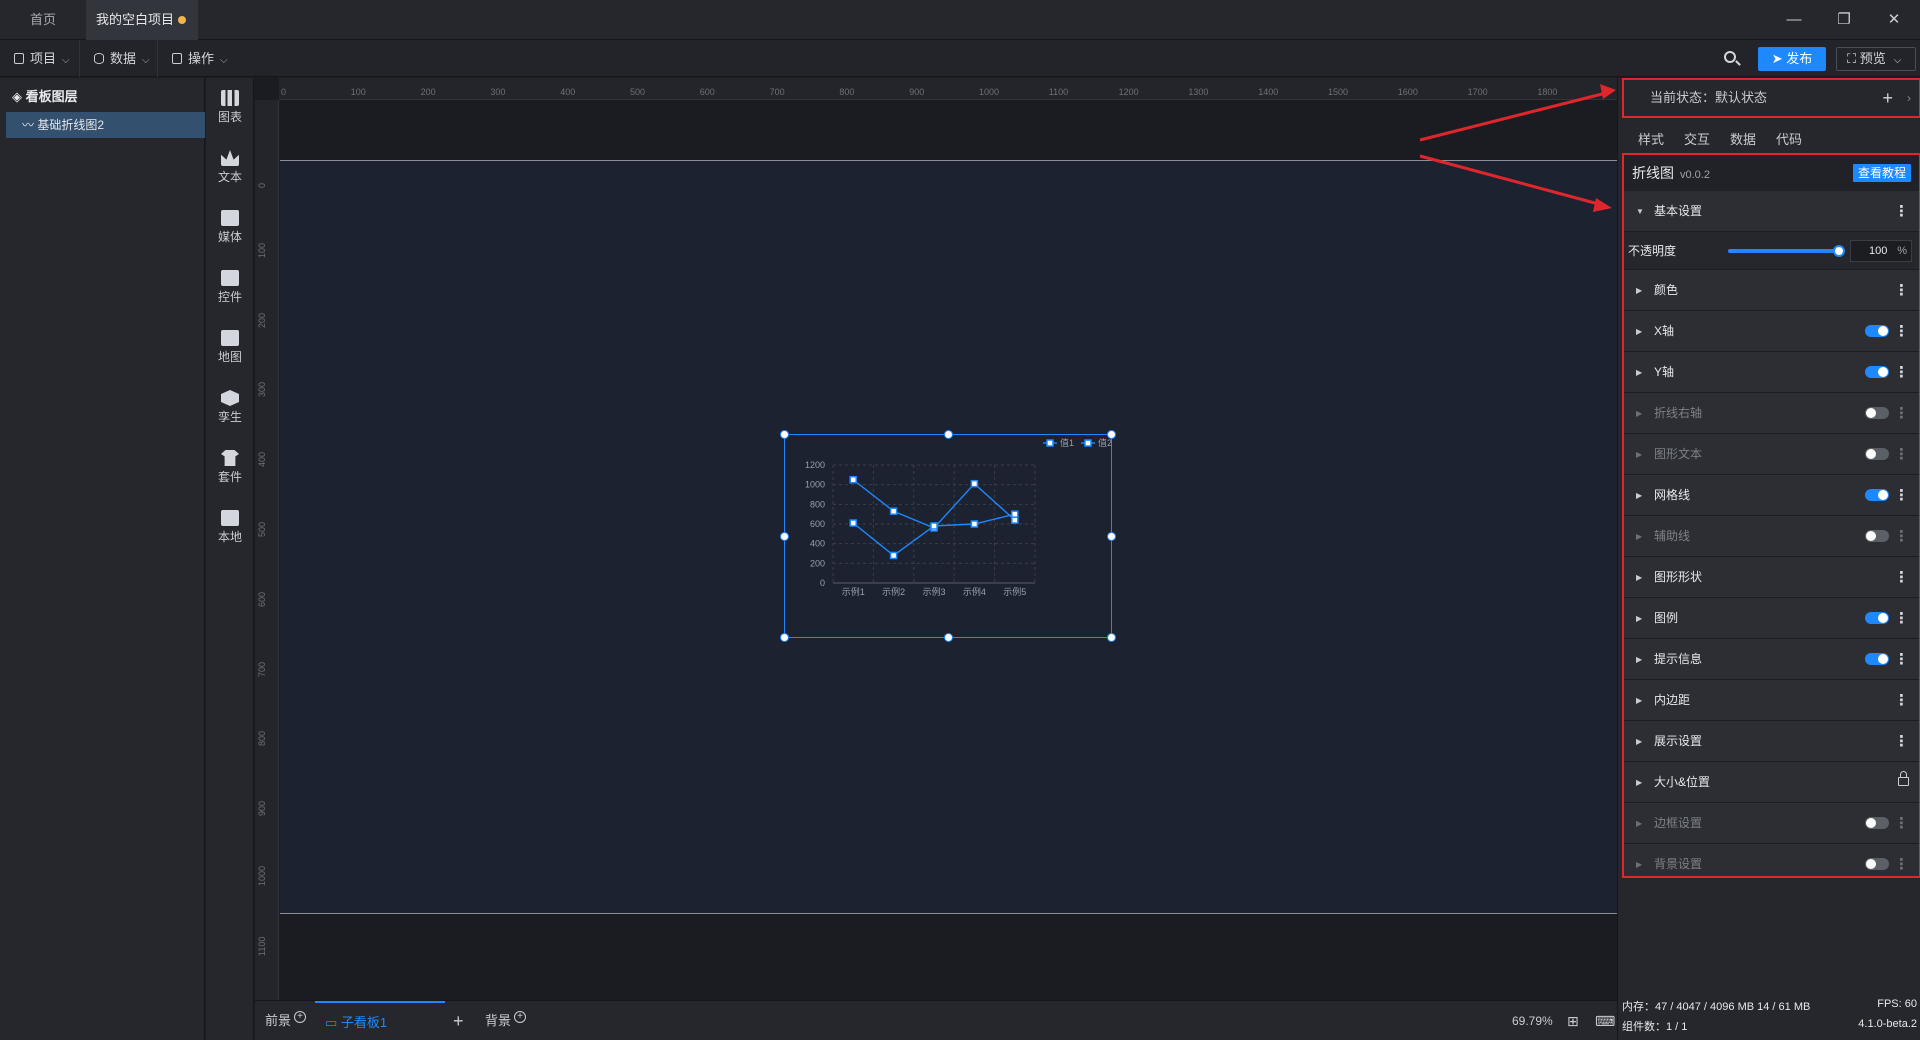  What do you see at coordinates (1799, 58) in the screenshot?
I see `publish-label: 发布` at bounding box center [1799, 58].